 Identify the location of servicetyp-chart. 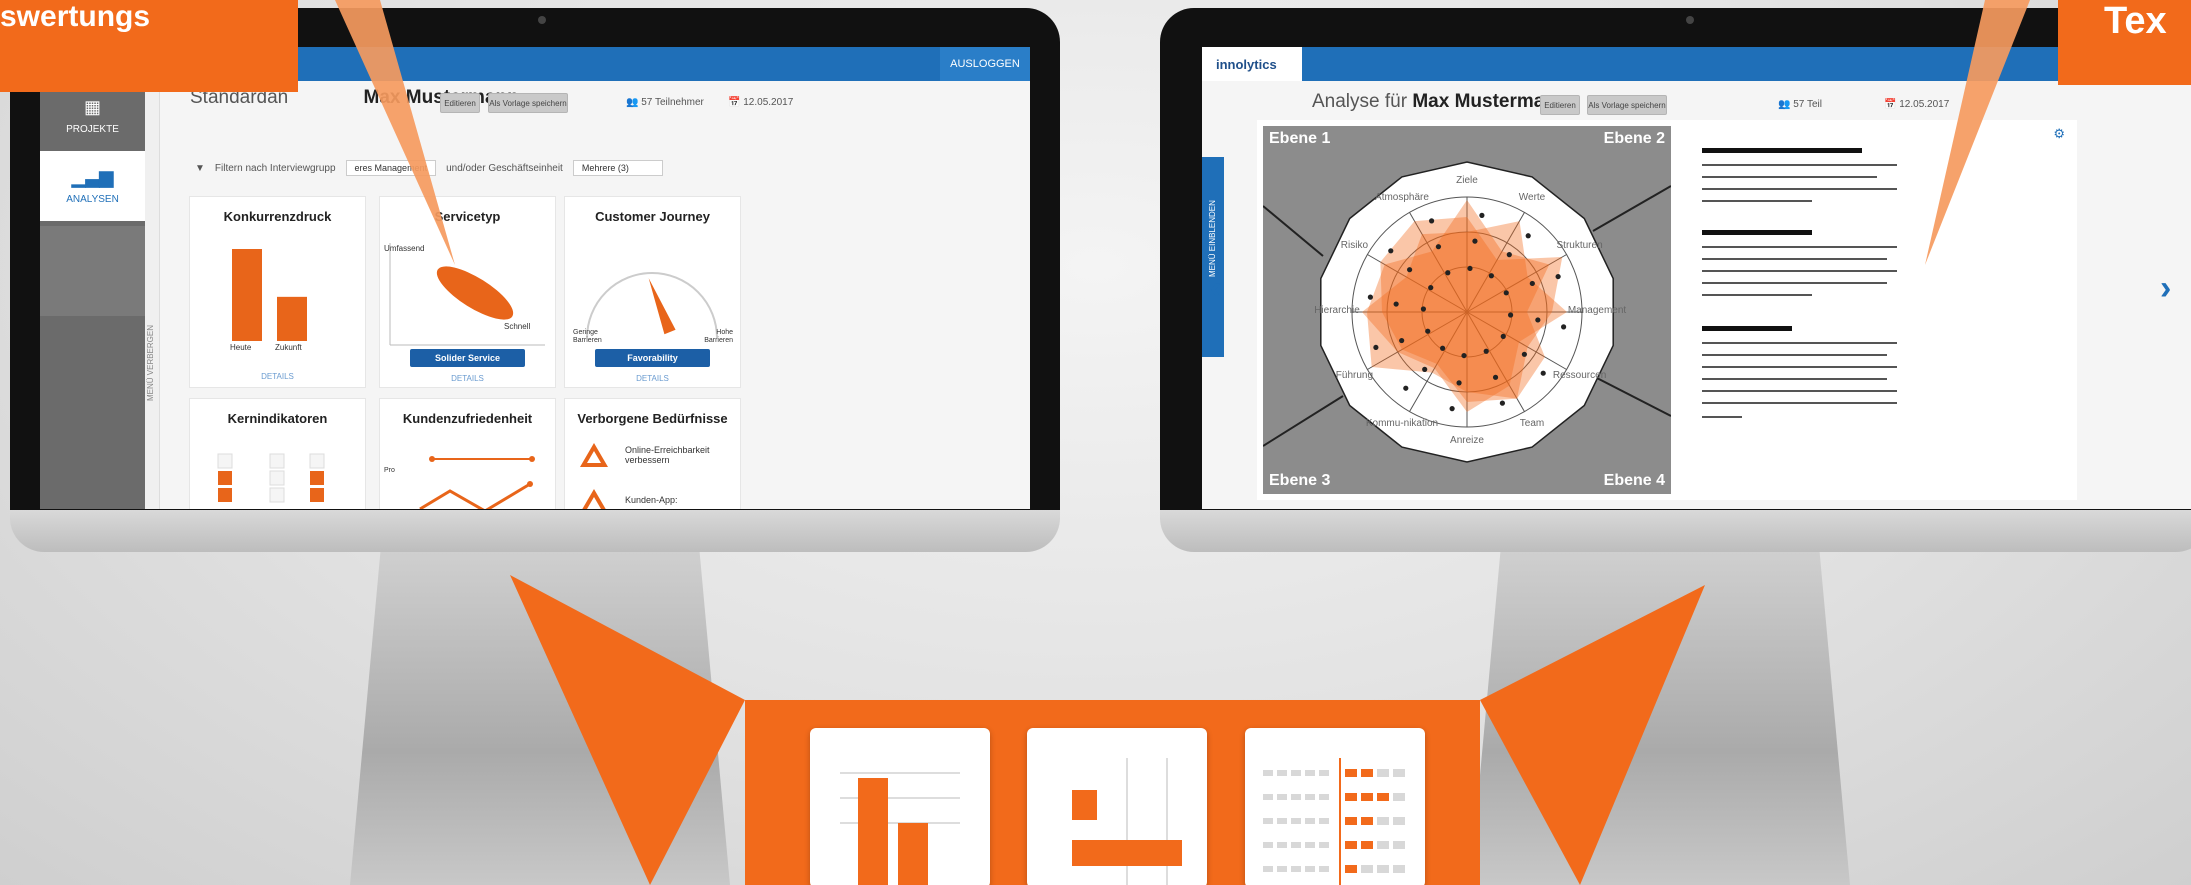
(467, 294).